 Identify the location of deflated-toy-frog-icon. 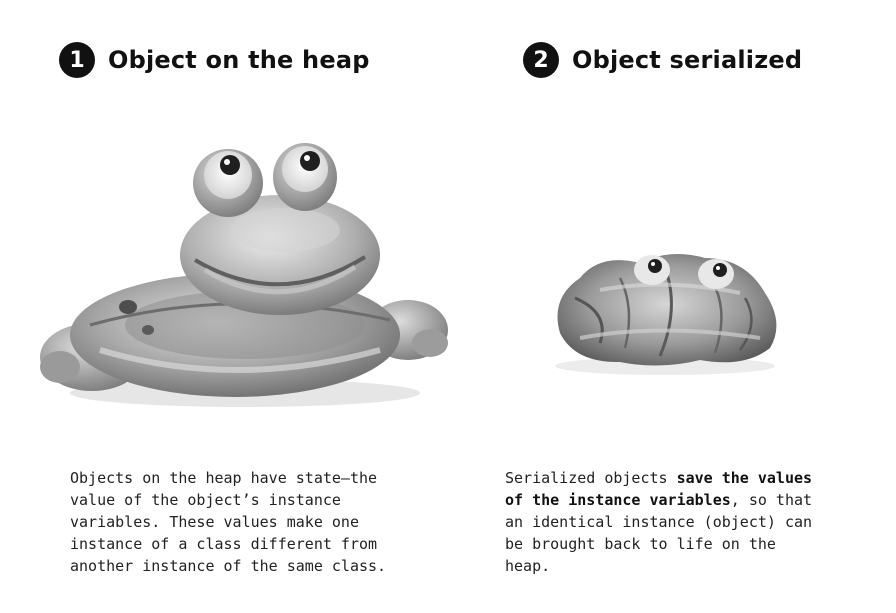
(666, 314).